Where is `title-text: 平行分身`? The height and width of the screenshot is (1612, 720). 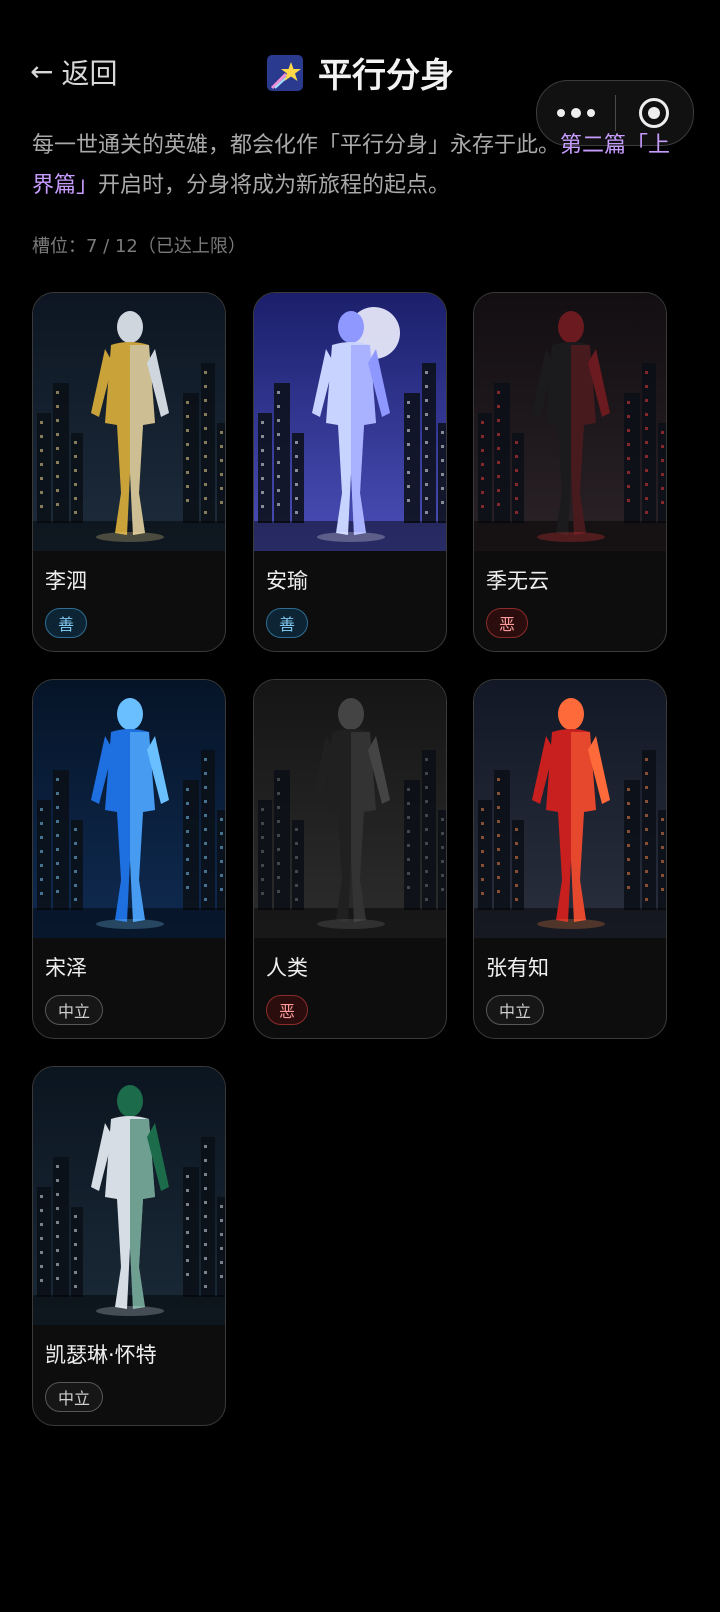
title-text: 平行分身 is located at coordinates (386, 76).